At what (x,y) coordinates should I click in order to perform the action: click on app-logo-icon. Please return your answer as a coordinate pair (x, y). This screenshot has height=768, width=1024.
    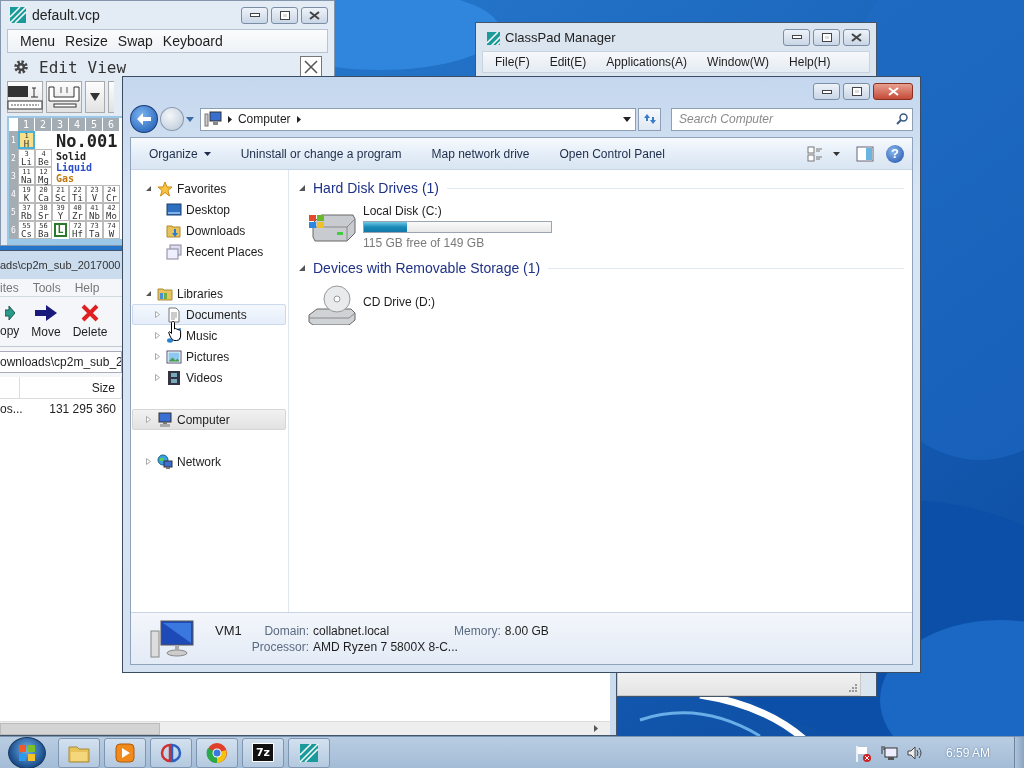
    Looking at the image, I should click on (18, 15).